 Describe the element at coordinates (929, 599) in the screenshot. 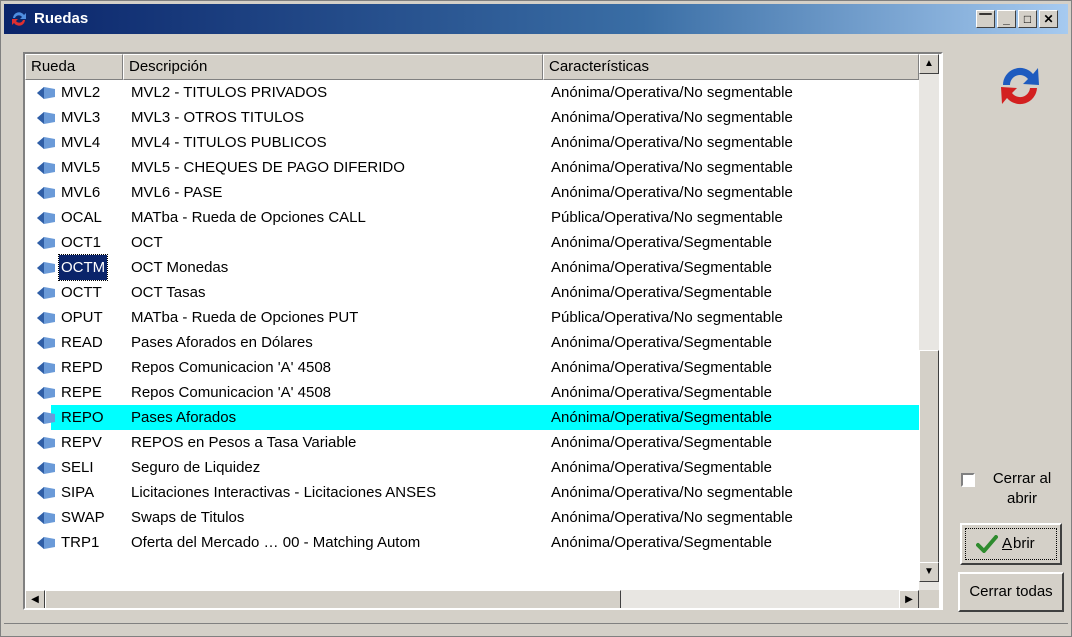

I see `scrollbar-corner` at that location.